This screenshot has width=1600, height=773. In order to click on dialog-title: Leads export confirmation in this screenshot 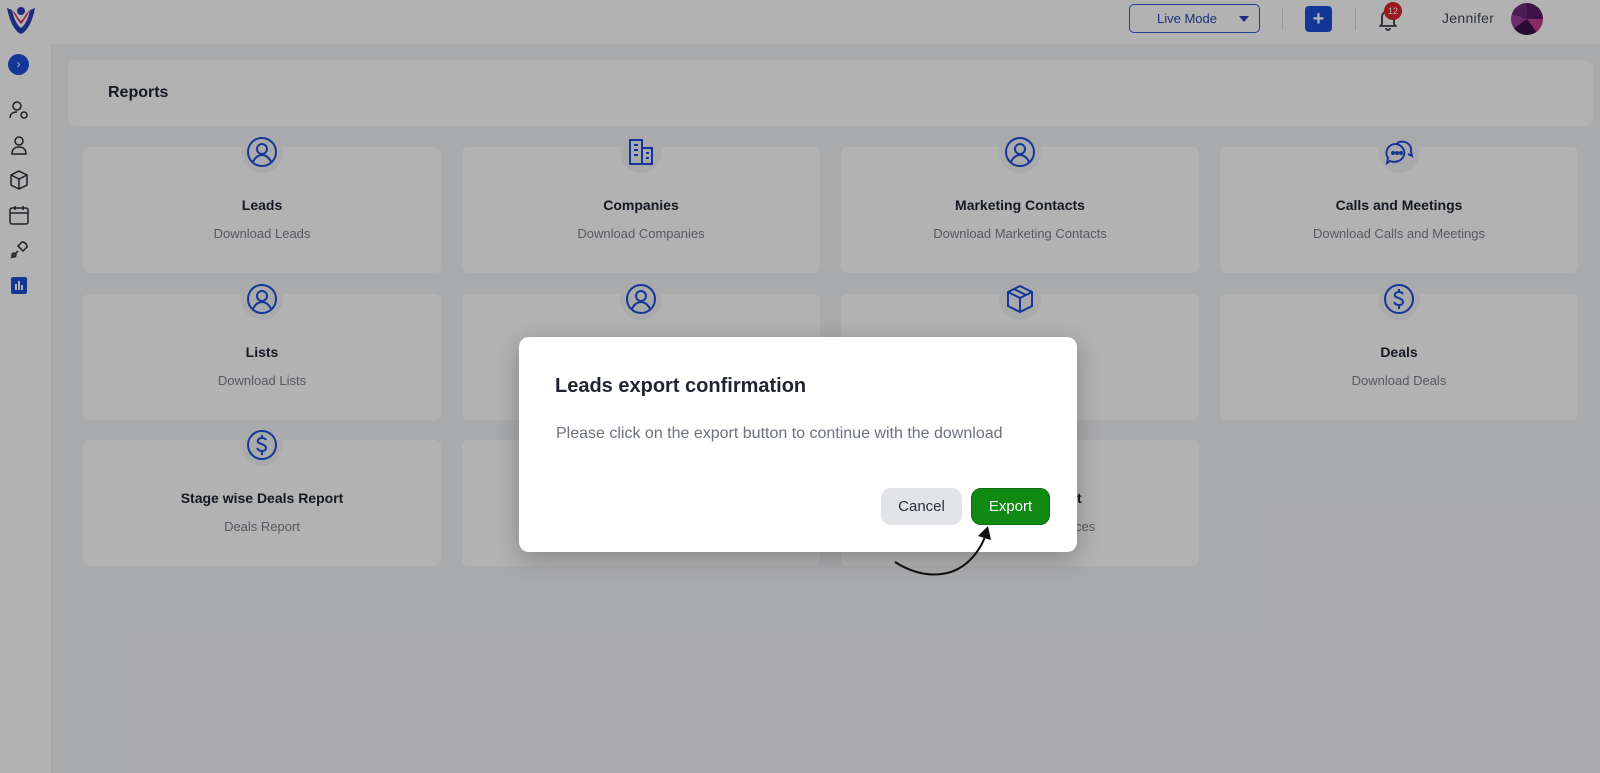, I will do `click(681, 386)`.